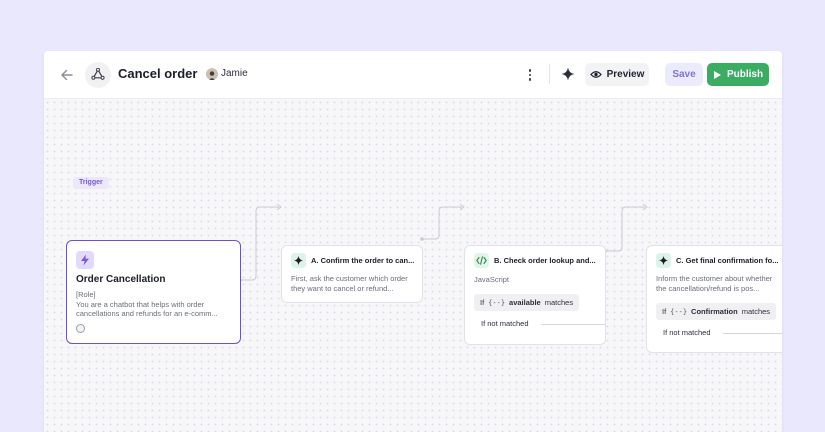 The height and width of the screenshot is (432, 825). What do you see at coordinates (234, 73) in the screenshot?
I see `owner-name: Jamie` at bounding box center [234, 73].